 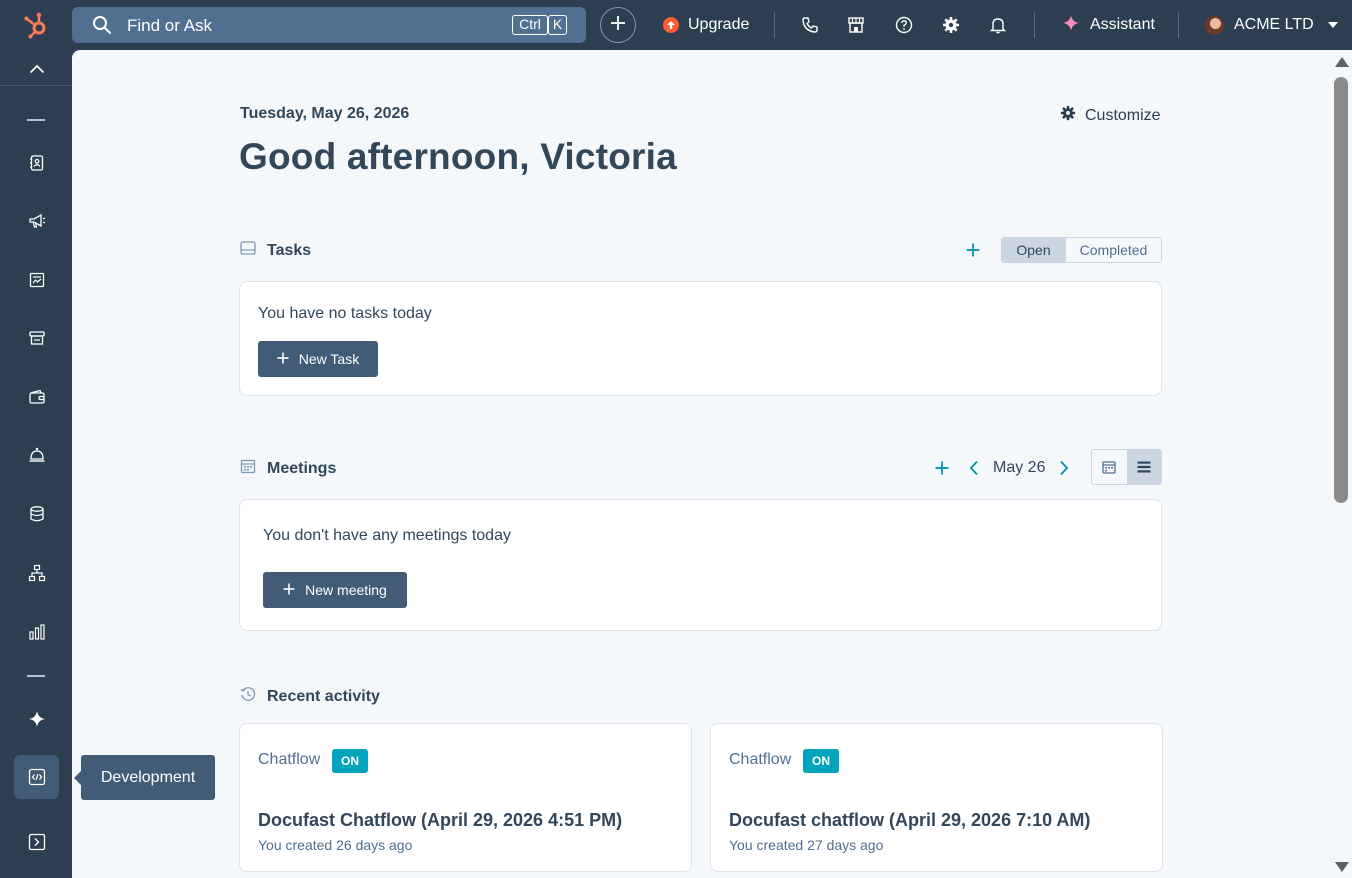 I want to click on automation-icon, so click(x=36, y=573).